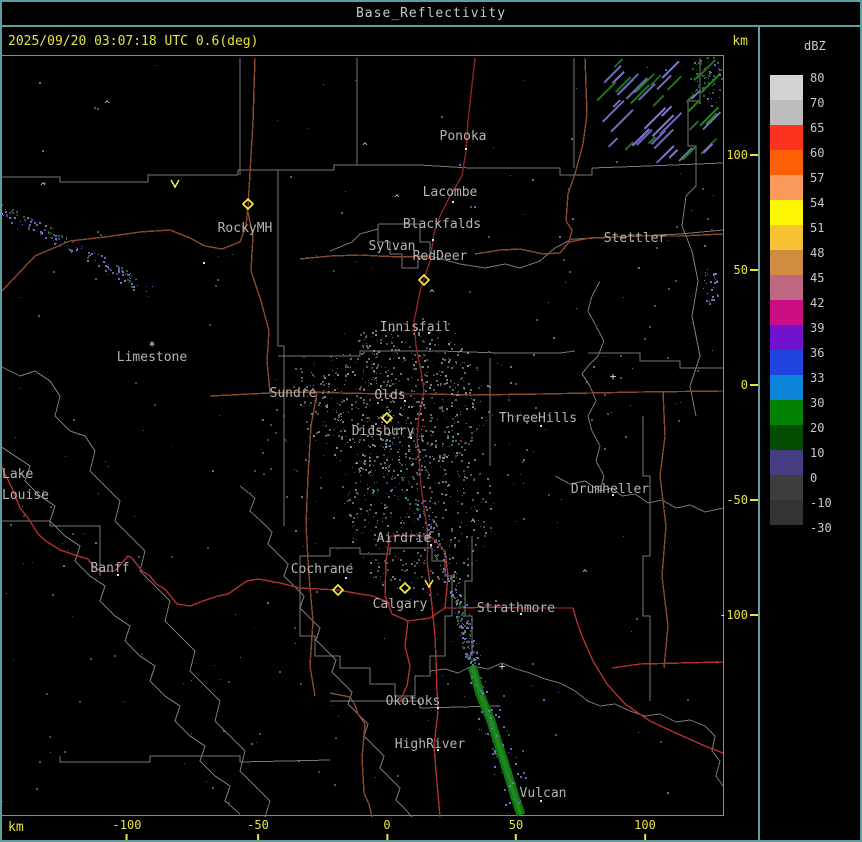  I want to click on place-label: Okotoks, so click(413, 701).